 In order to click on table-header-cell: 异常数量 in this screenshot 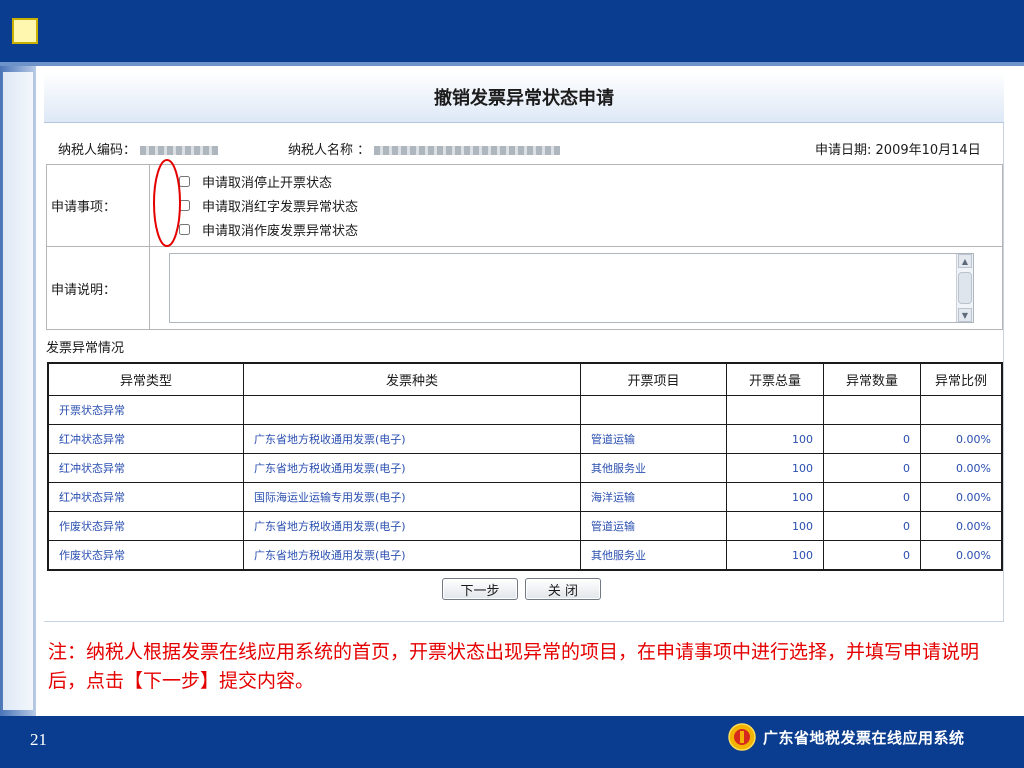, I will do `click(872, 379)`.